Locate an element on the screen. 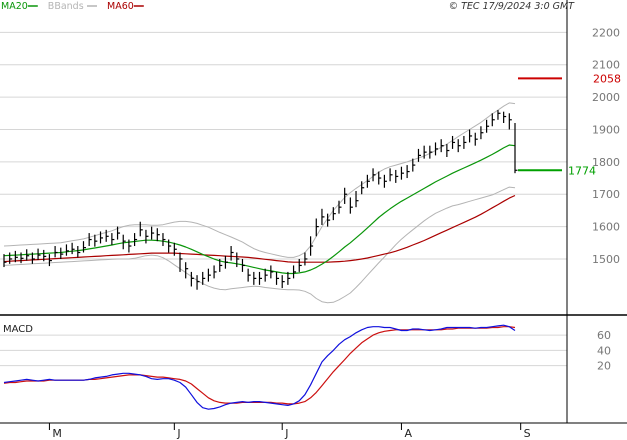 This screenshot has width=627, height=440. price-tick-label: 2000 is located at coordinates (606, 97).